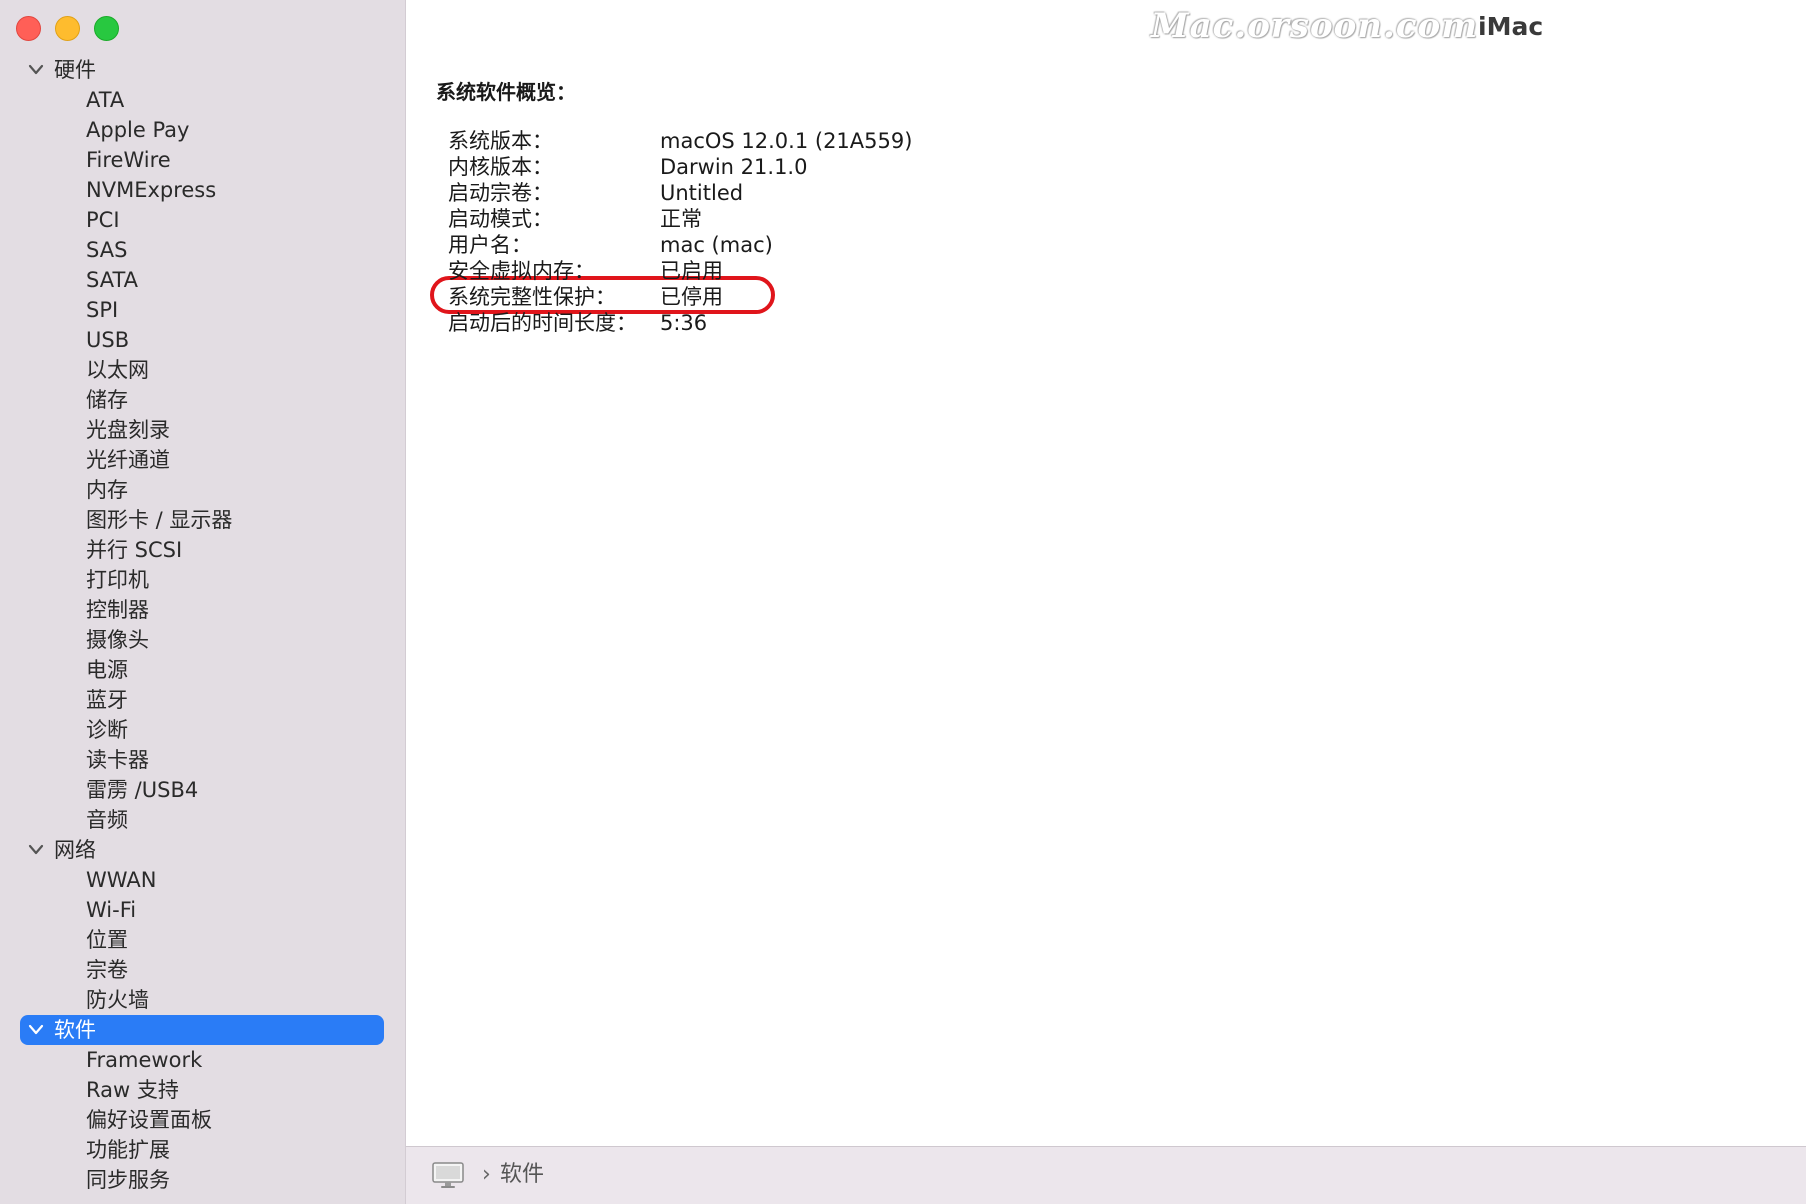 This screenshot has width=1806, height=1204. Describe the element at coordinates (202, 1030) in the screenshot. I see `sidebar-group-2: 软件` at that location.